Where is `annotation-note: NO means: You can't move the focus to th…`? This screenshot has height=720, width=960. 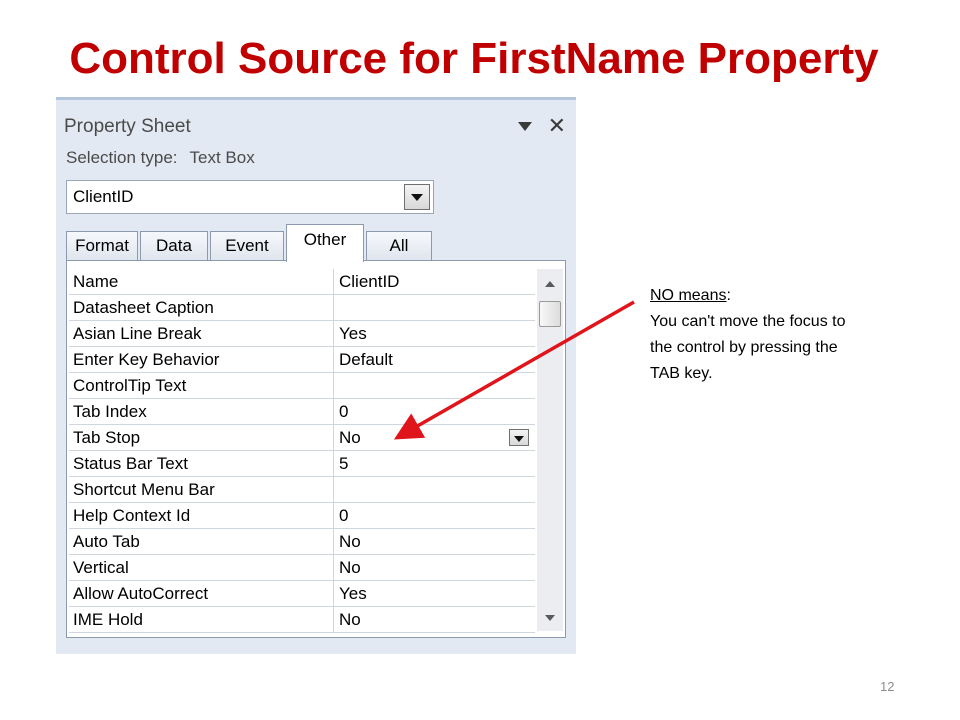
annotation-note: NO means: You can't move the focus to th… is located at coordinates (755, 335).